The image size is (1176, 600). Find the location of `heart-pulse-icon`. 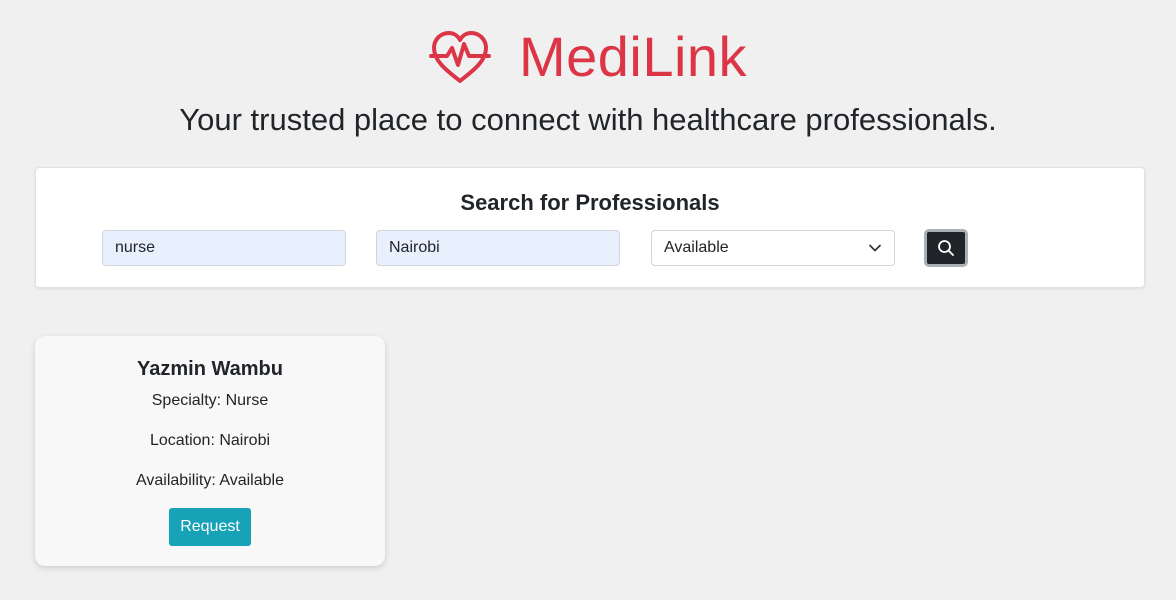

heart-pulse-icon is located at coordinates (459, 57).